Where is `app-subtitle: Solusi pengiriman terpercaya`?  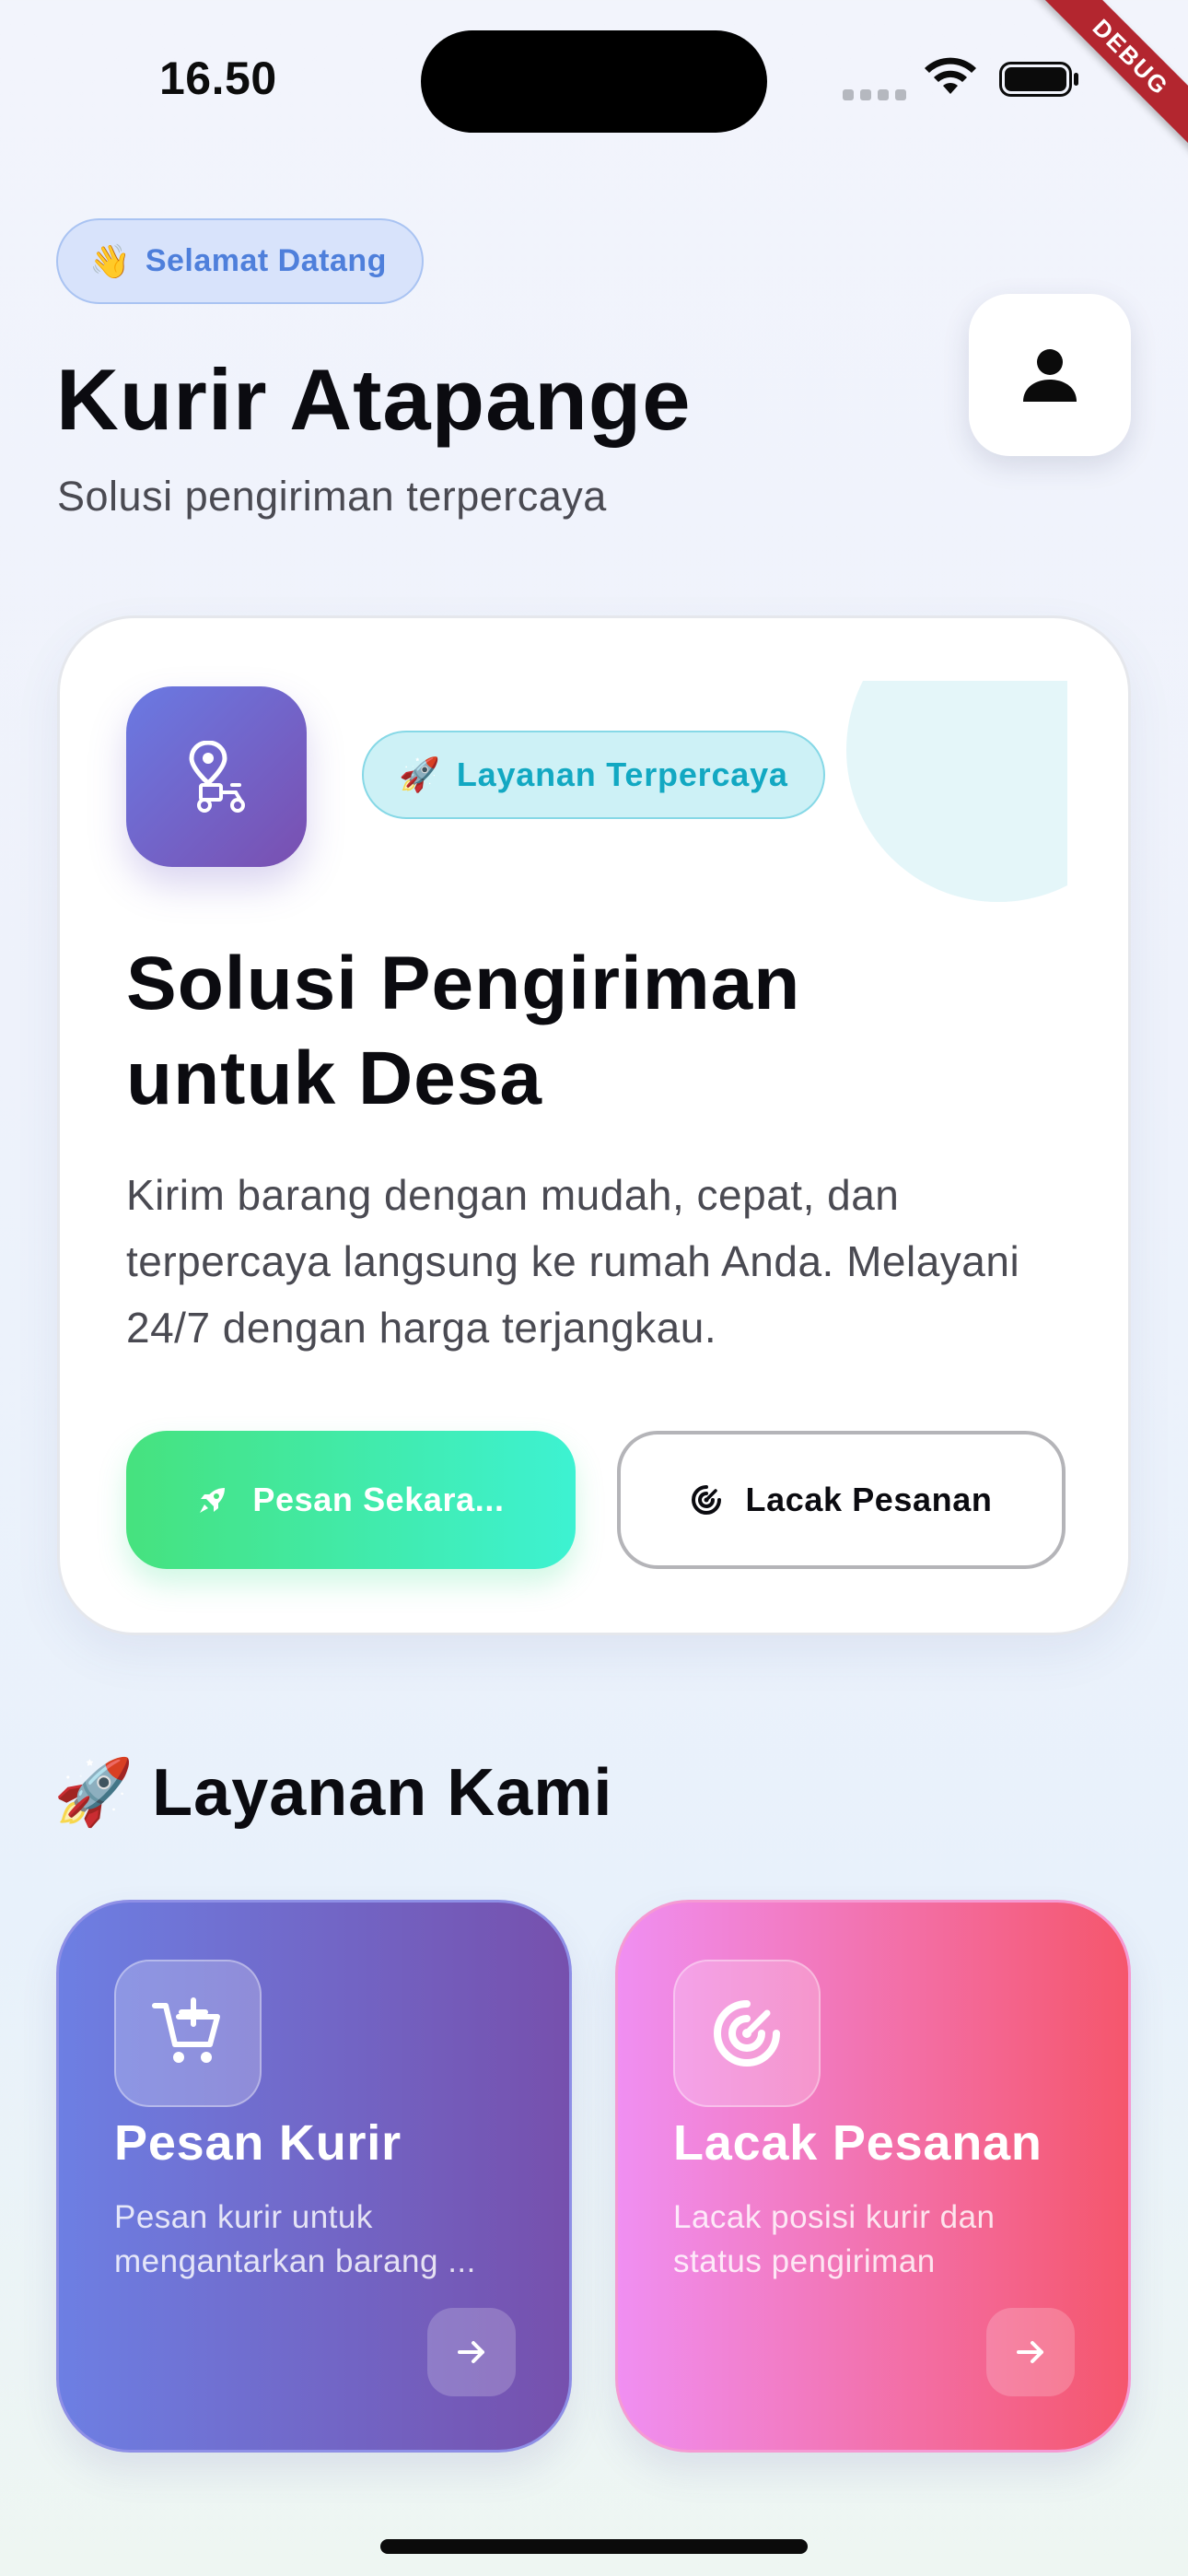
app-subtitle: Solusi pengiriman terpercaya is located at coordinates (332, 496).